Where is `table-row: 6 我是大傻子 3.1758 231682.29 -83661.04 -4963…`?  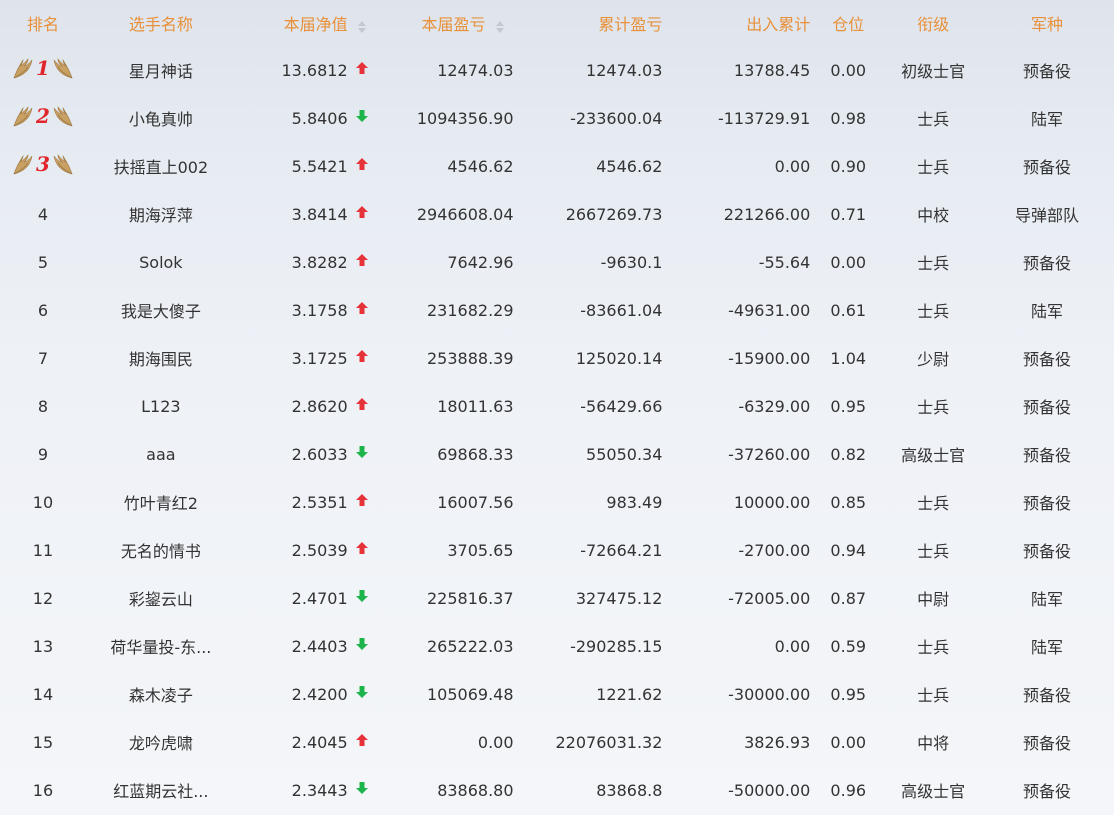
table-row: 6 我是大傻子 3.1758 231682.29 -83661.04 -4963… is located at coordinates (557, 310).